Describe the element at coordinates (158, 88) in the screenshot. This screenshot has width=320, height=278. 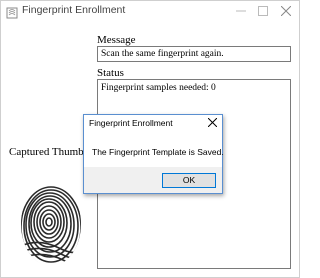
I see `status-line: Fingerprint samples needed: 0` at that location.